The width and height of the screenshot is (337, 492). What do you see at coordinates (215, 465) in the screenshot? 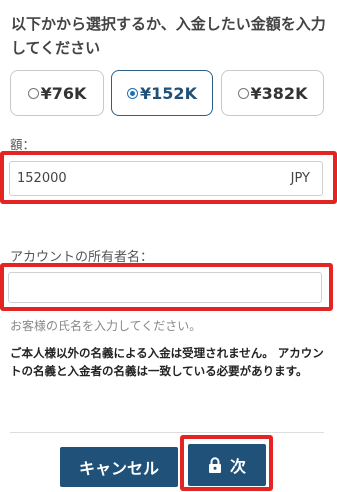
I see `lock-icon` at bounding box center [215, 465].